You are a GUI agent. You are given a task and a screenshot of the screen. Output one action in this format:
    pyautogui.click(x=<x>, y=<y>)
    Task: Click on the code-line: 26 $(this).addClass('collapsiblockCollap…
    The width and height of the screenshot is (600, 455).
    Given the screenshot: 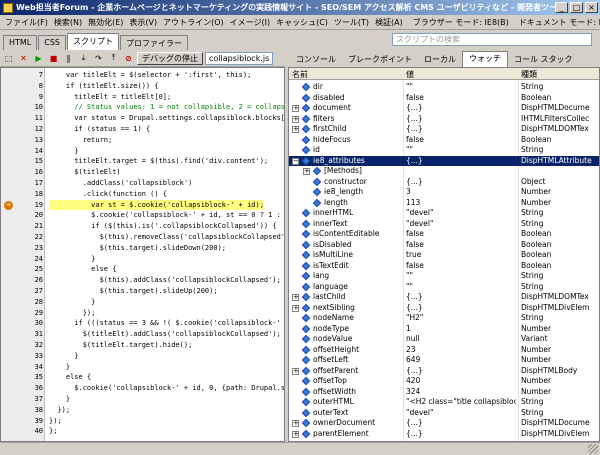 What is the action you would take?
    pyautogui.click(x=142, y=280)
    